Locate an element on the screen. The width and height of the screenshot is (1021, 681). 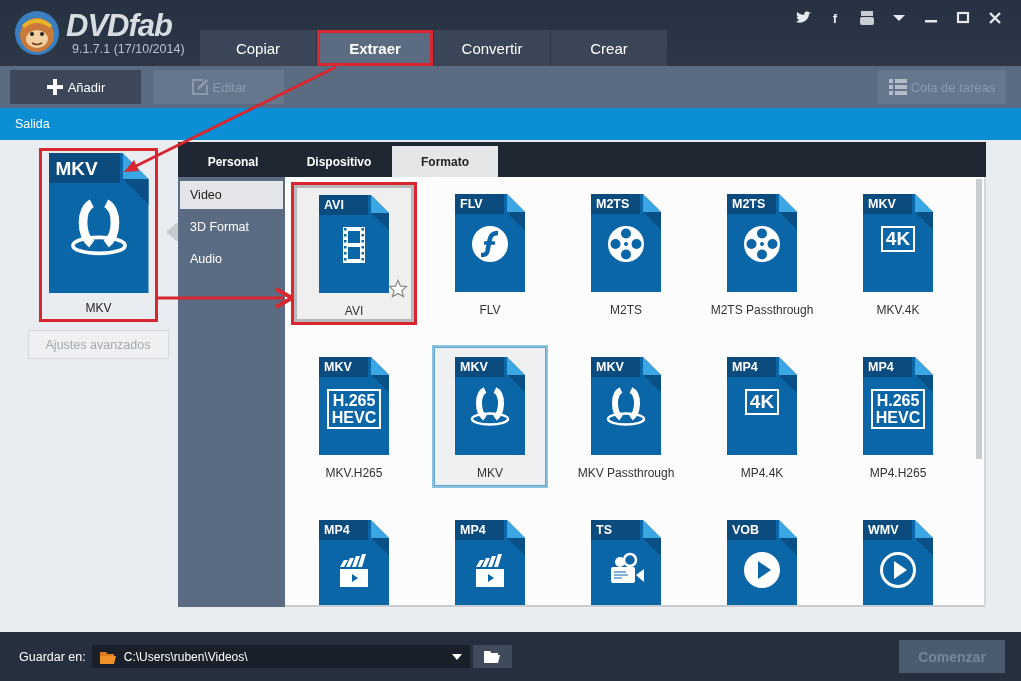
mode-tab: Extraer is located at coordinates (375, 48).